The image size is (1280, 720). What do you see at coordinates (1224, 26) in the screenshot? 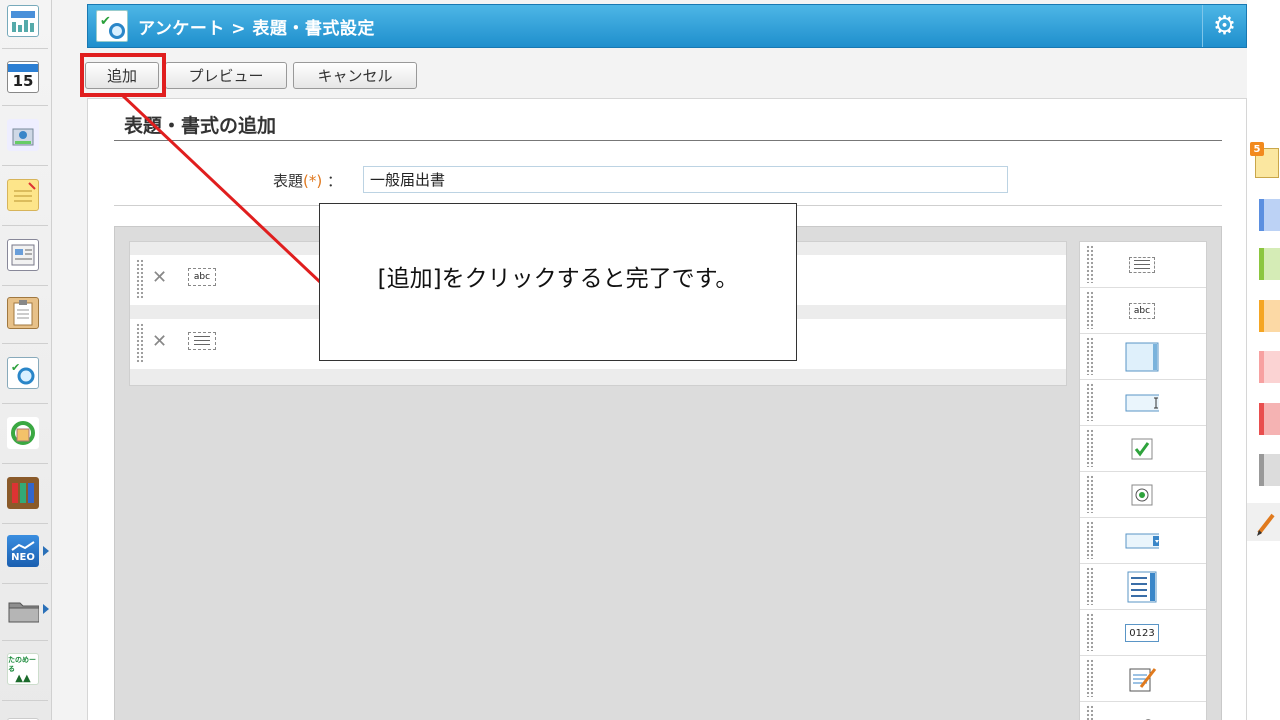
I see `gear-icon: ⚙` at bounding box center [1224, 26].